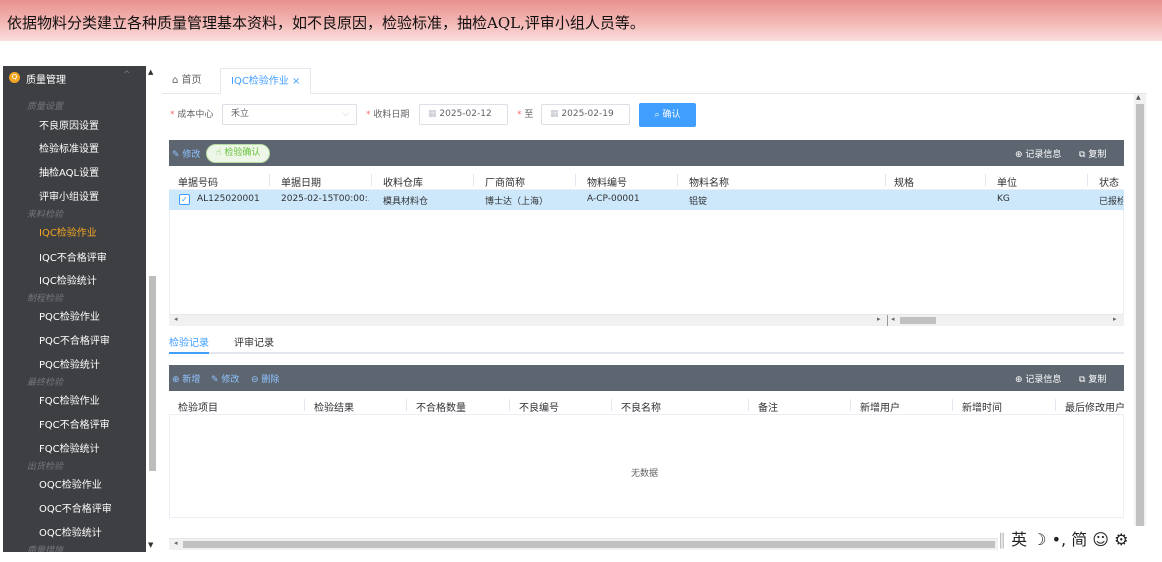 The image size is (1162, 562). I want to click on date-to-input: ▦ 2025-02-19, so click(585, 114).